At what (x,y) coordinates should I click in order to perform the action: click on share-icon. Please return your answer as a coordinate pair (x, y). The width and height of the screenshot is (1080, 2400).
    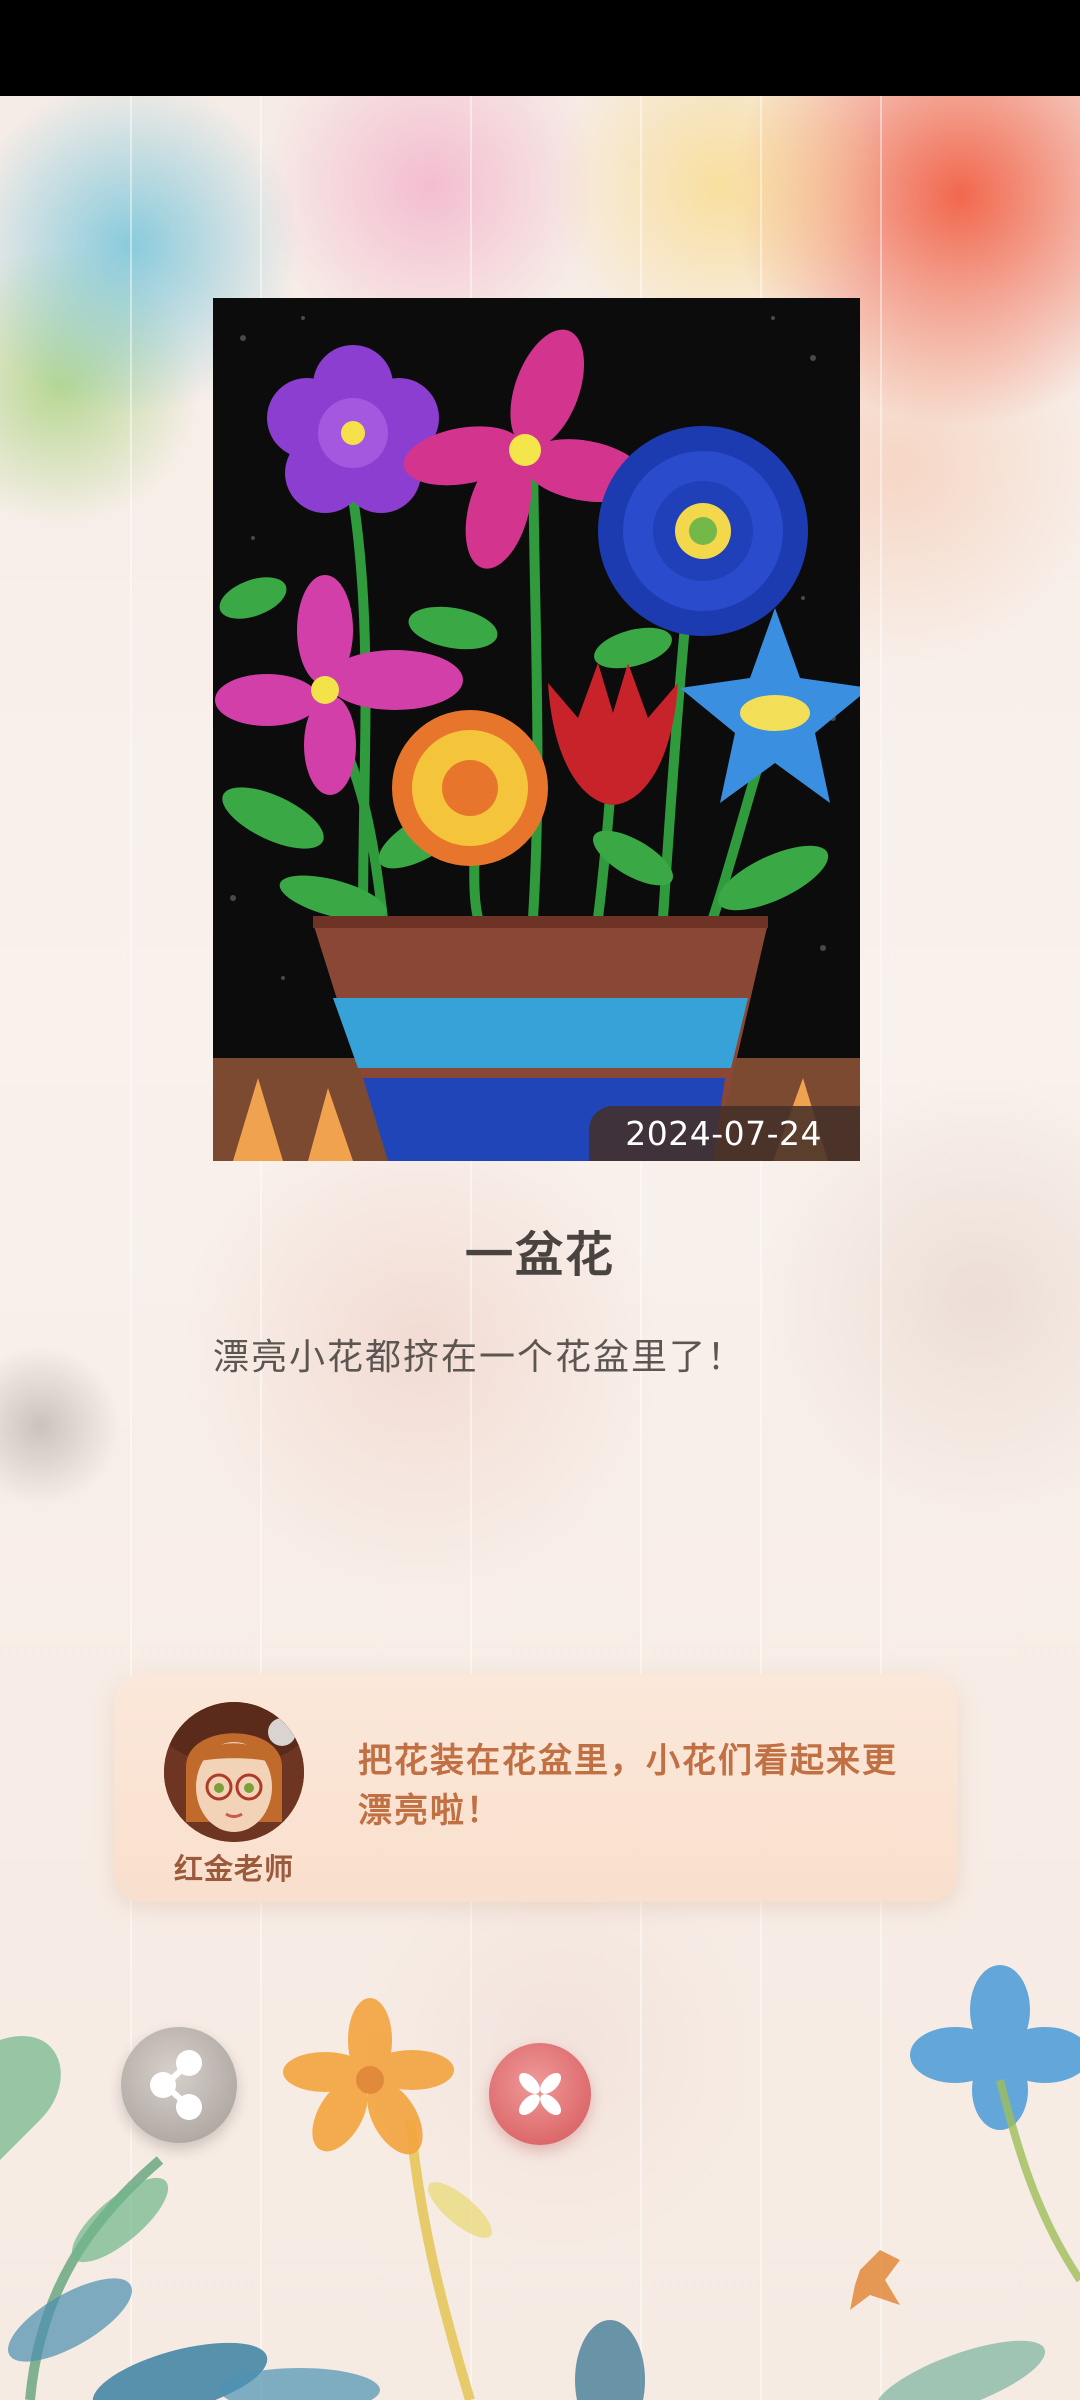
    Looking at the image, I should click on (176, 2085).